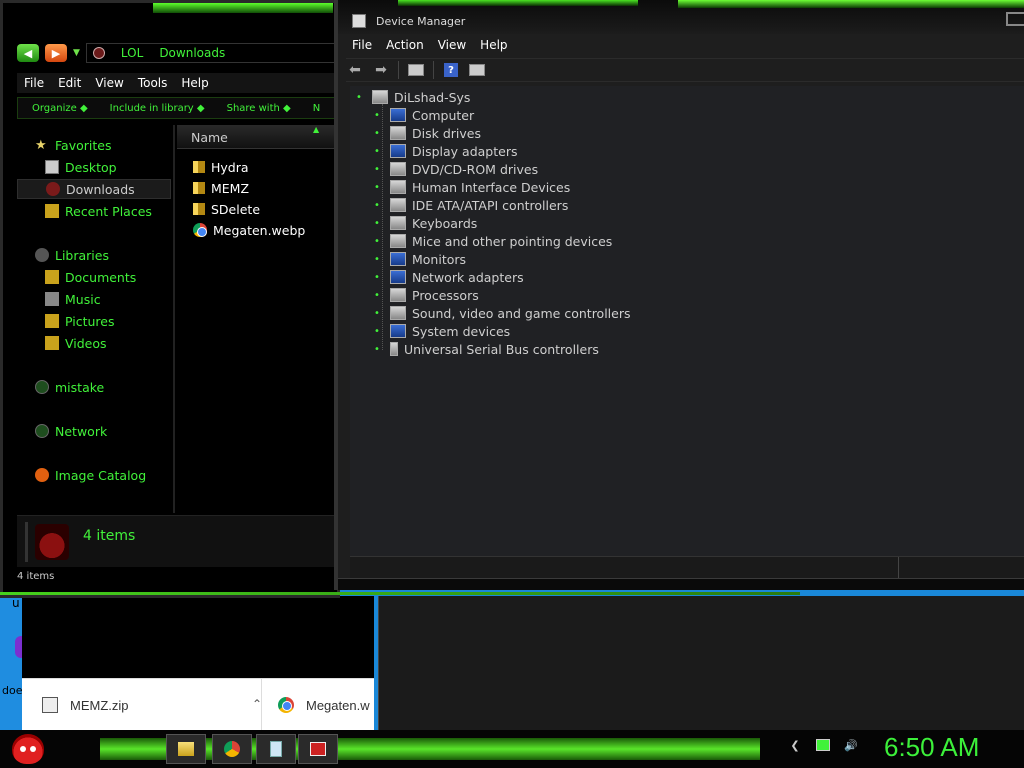 The width and height of the screenshot is (1024, 768). I want to click on share-with-button: Share with ◆, so click(259, 108).